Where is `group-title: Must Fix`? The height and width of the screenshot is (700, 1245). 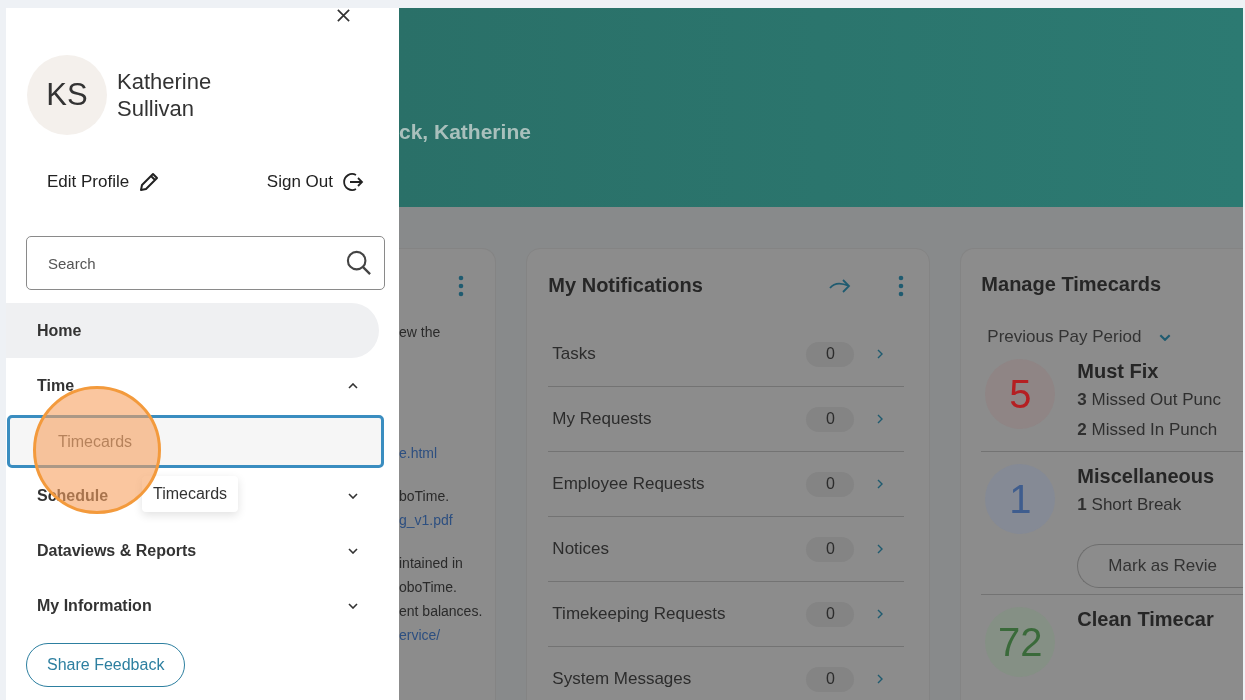 group-title: Must Fix is located at coordinates (1118, 371).